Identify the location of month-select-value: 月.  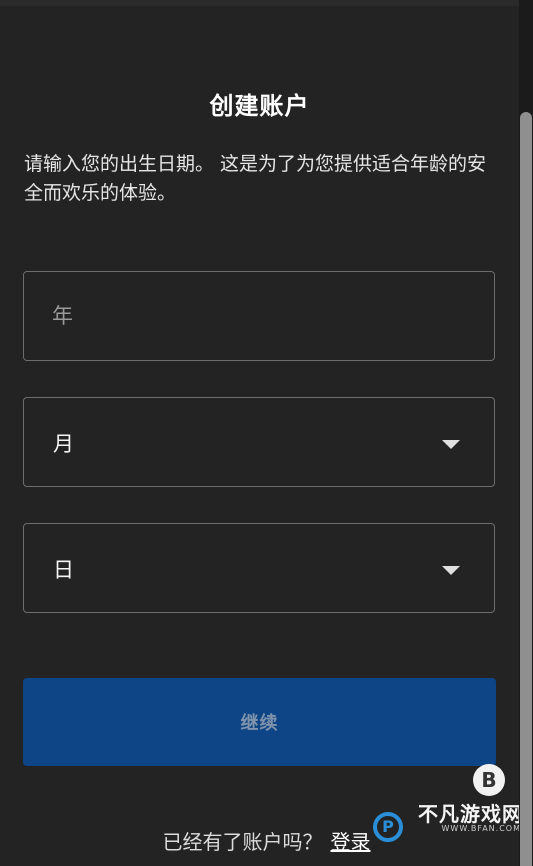
(63, 444).